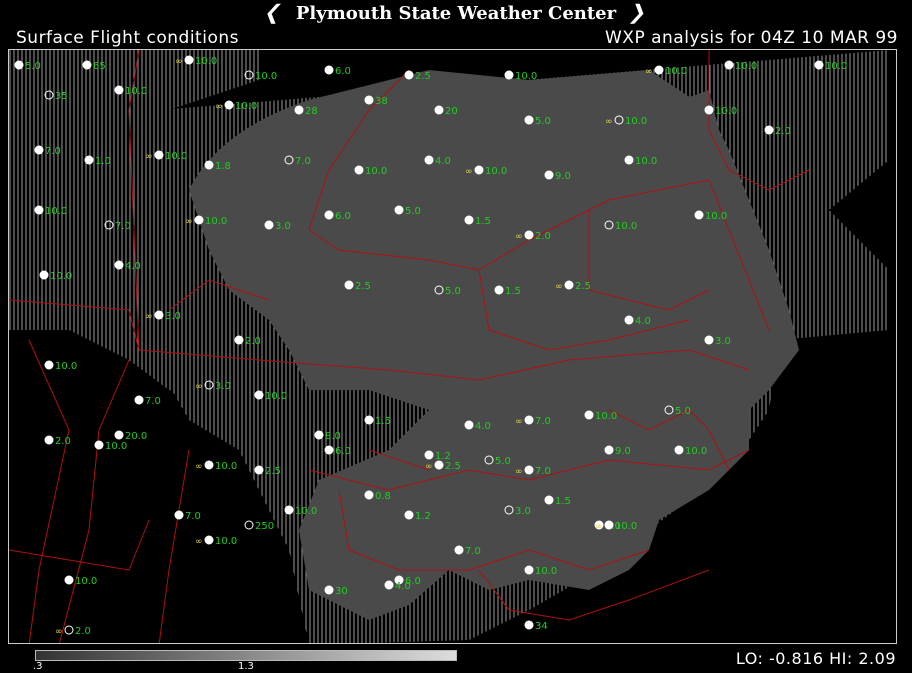  Describe the element at coordinates (451, 111) in the screenshot. I see `visibility-label: 20` at that location.